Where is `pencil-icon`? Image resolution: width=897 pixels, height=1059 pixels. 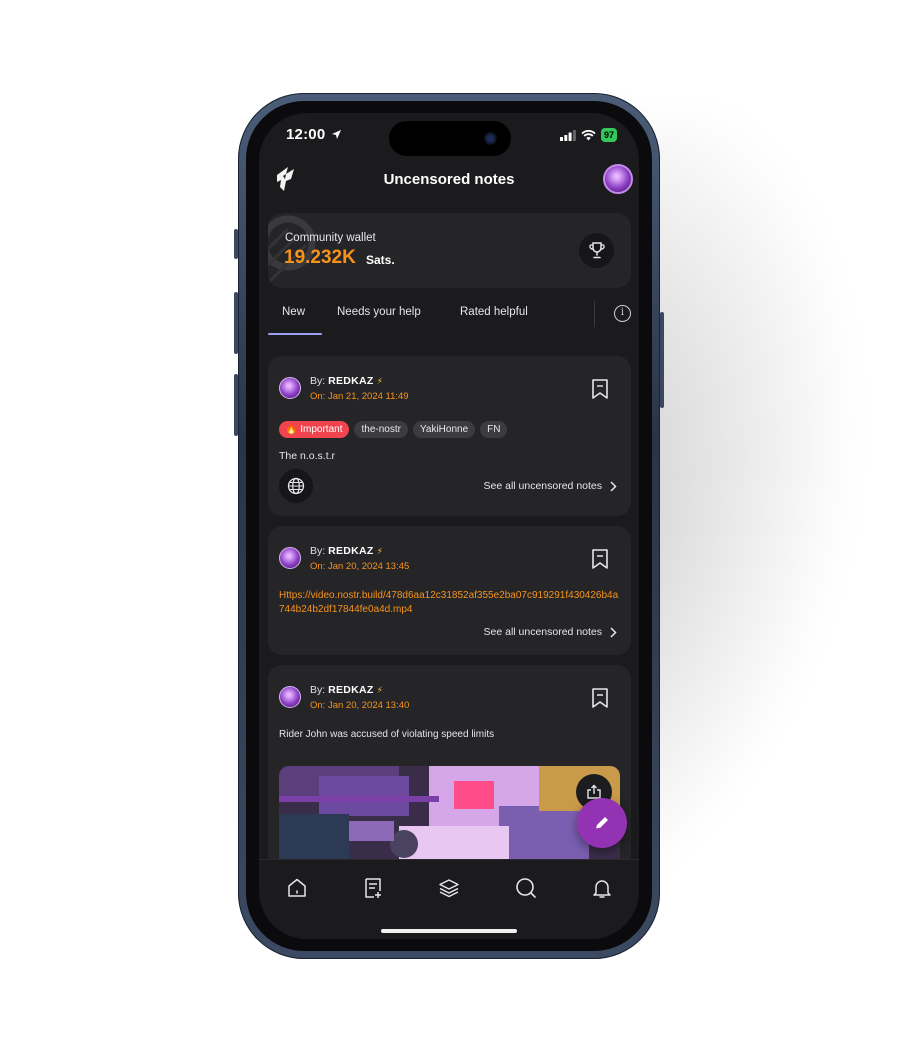 pencil-icon is located at coordinates (601, 823).